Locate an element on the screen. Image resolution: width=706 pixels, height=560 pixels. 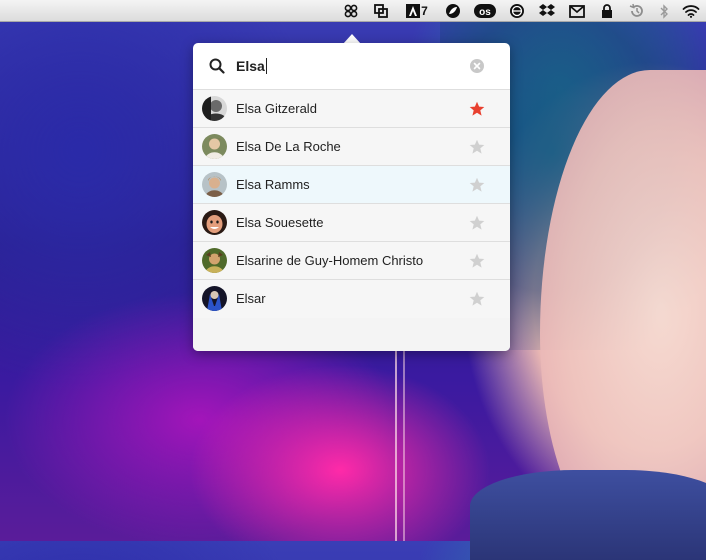
list-item: Elsarine de Guy-Homem Christo is located at coordinates (351, 261).